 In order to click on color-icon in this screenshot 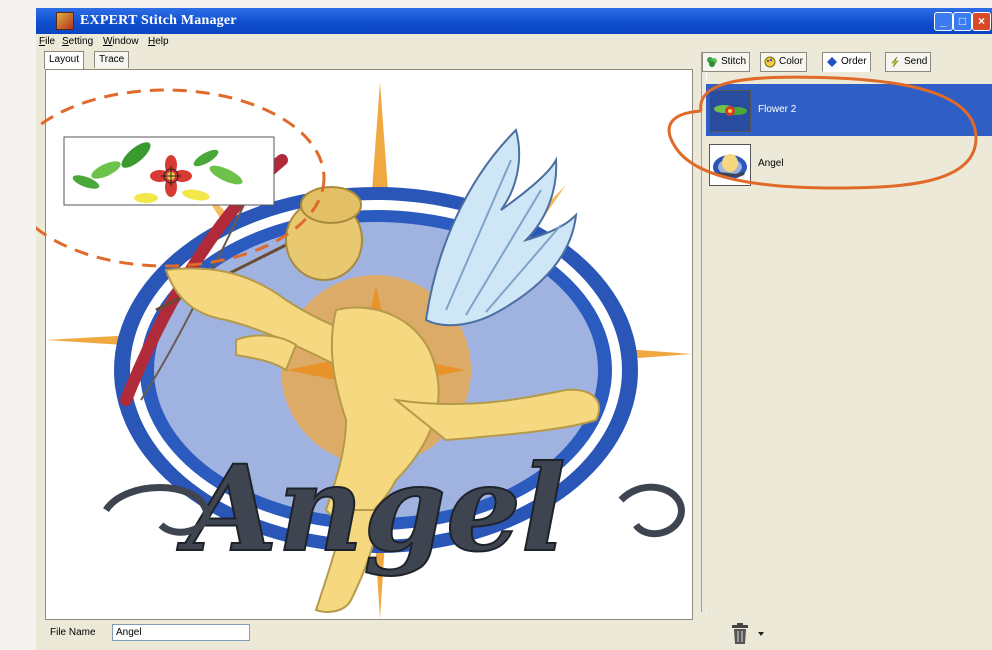, I will do `click(770, 62)`.